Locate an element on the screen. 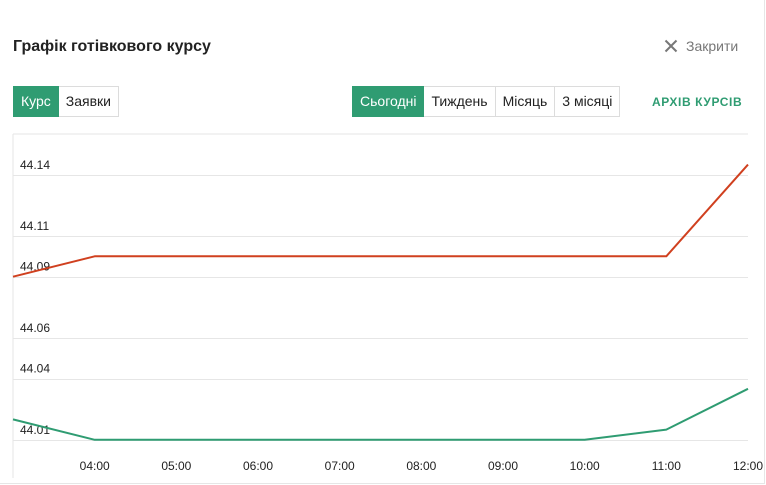 The image size is (766, 485). x-tick-label: 05:00 is located at coordinates (176, 466).